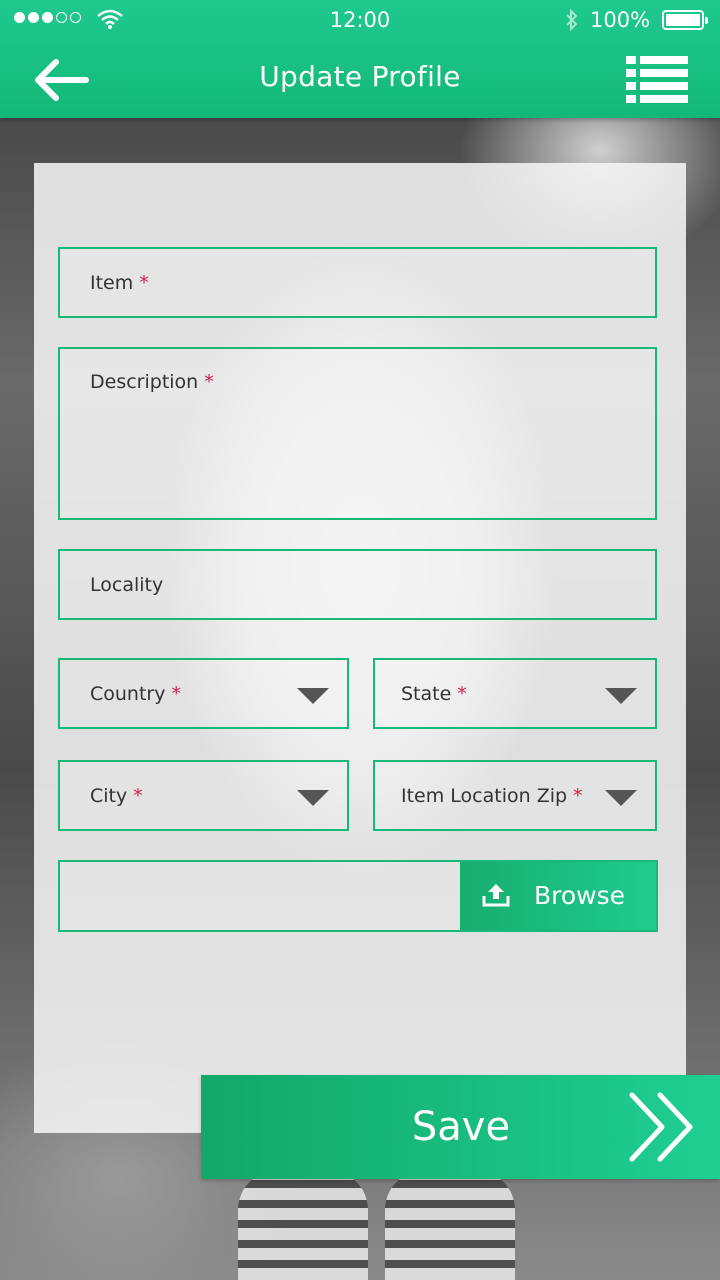 The width and height of the screenshot is (720, 1280). I want to click on browse-button: Browse, so click(558, 896).